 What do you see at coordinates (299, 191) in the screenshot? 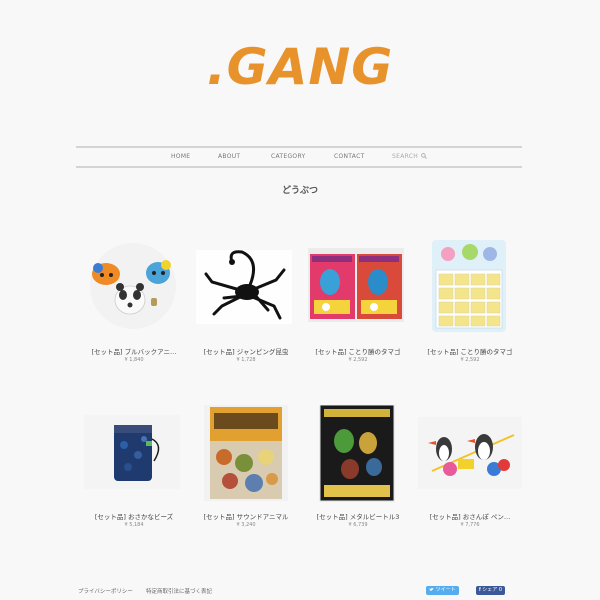
I see `page-title: どうぶつ` at bounding box center [299, 191].